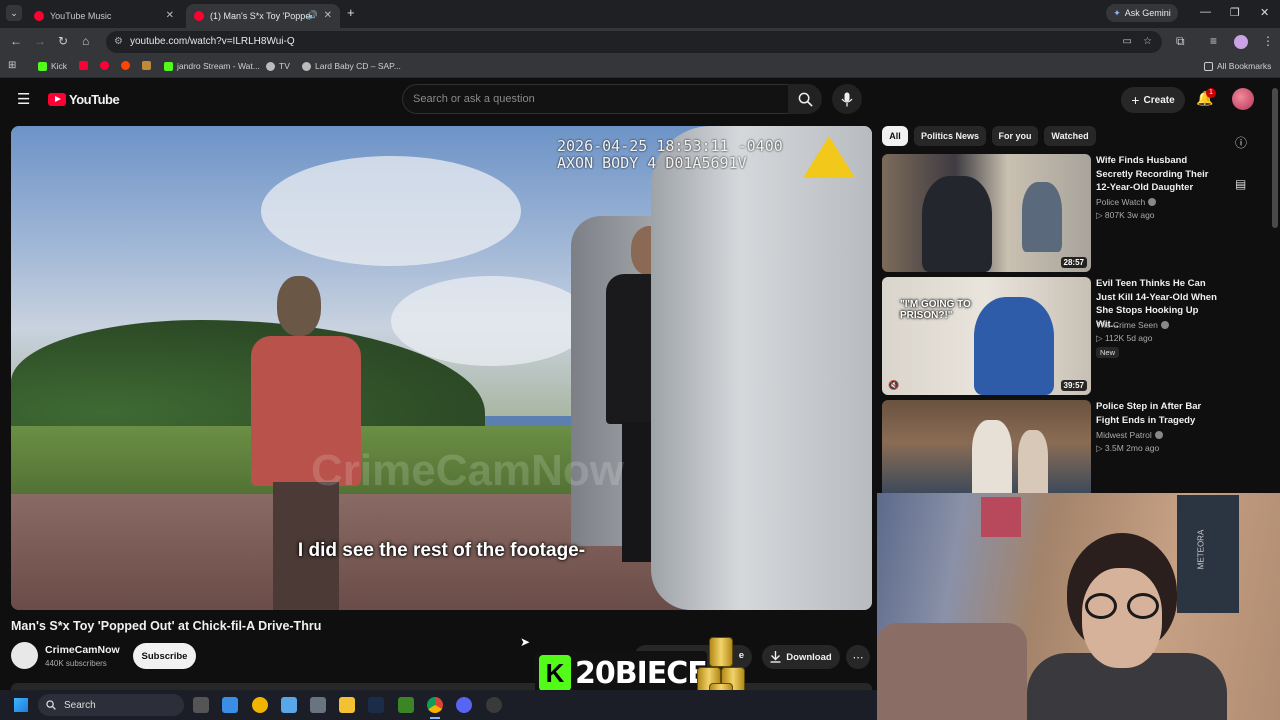  I want to click on bookmark-reddit, so click(125, 65).